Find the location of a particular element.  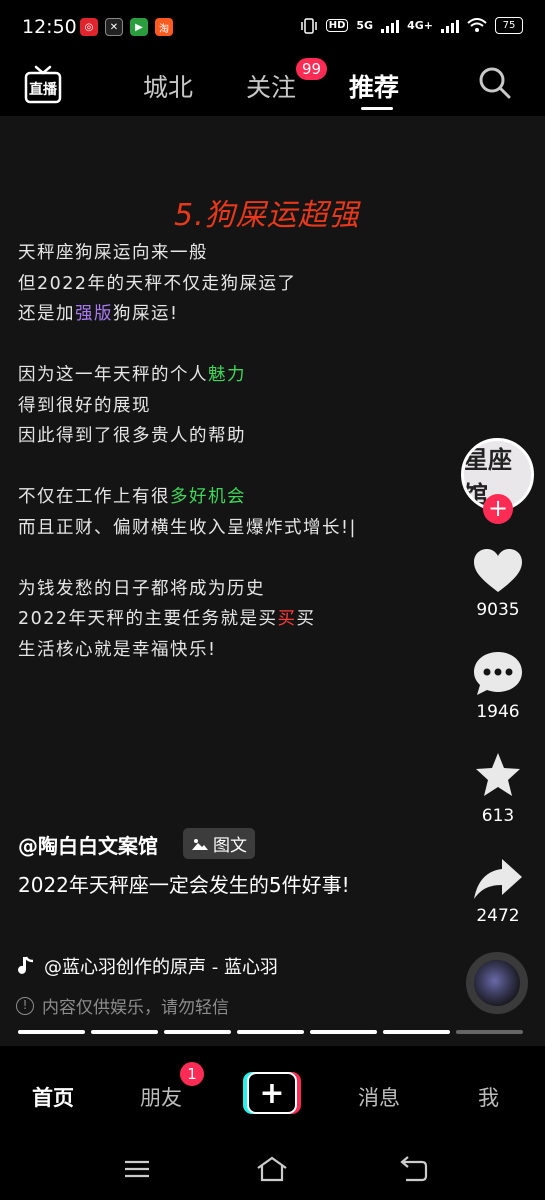

music-cover-art is located at coordinates (497, 983).